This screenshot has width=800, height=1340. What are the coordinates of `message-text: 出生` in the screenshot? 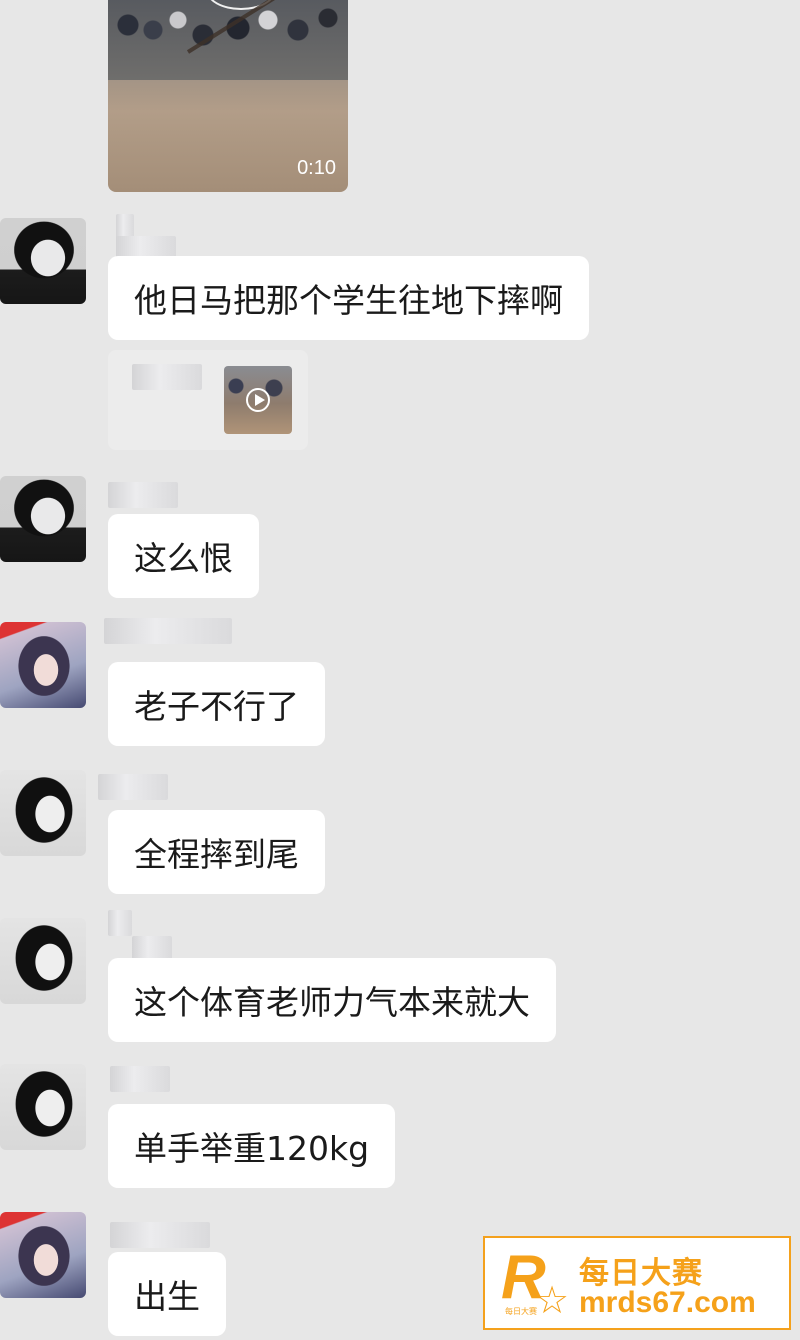 It's located at (167, 1296).